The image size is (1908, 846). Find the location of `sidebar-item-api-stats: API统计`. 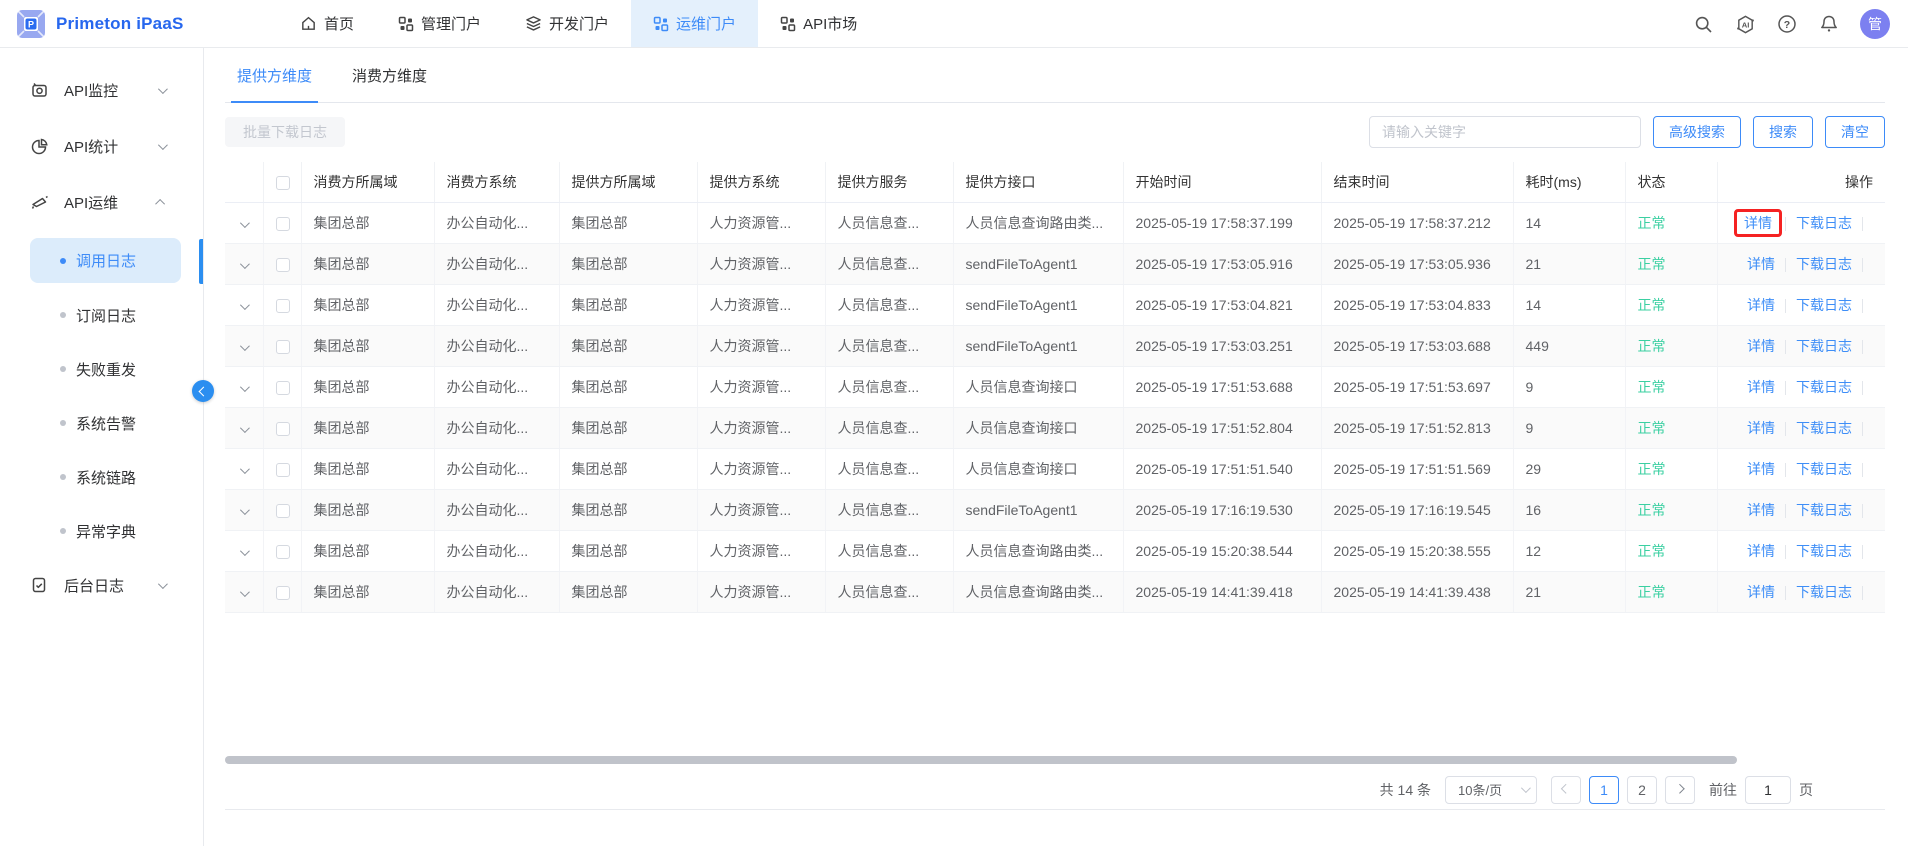

sidebar-item-api-stats: API统计 is located at coordinates (101, 146).